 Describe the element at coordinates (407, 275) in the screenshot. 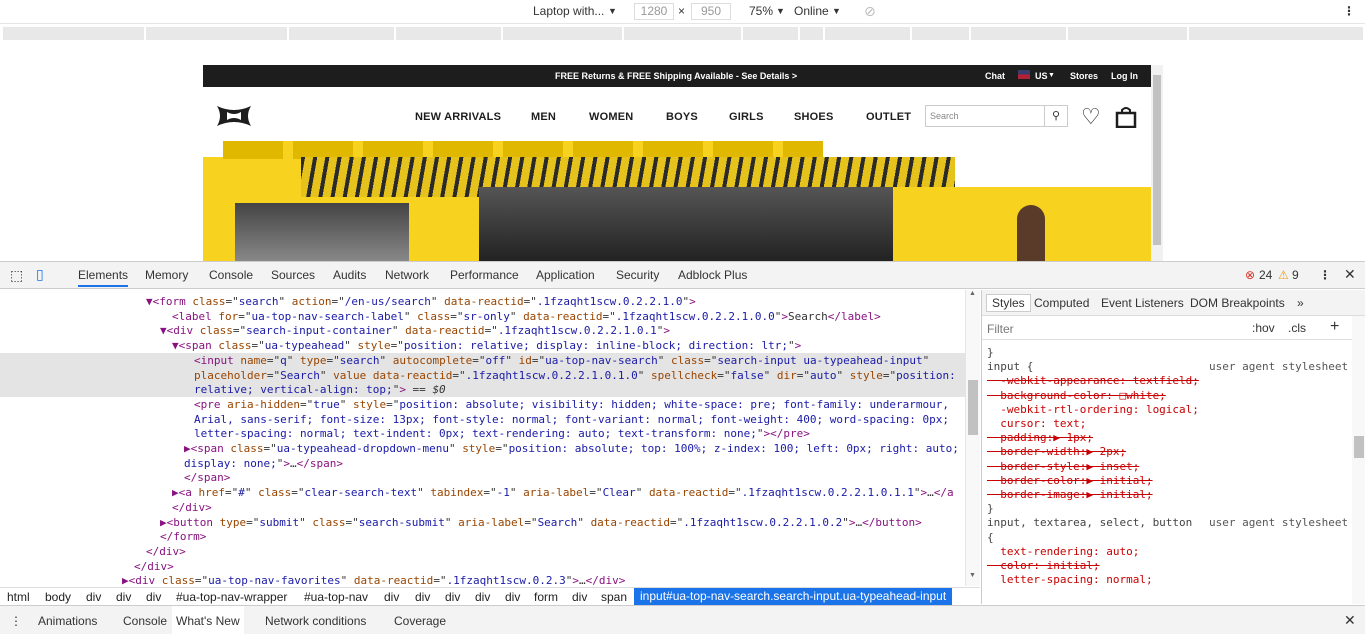

I see `tab-network: Network` at that location.